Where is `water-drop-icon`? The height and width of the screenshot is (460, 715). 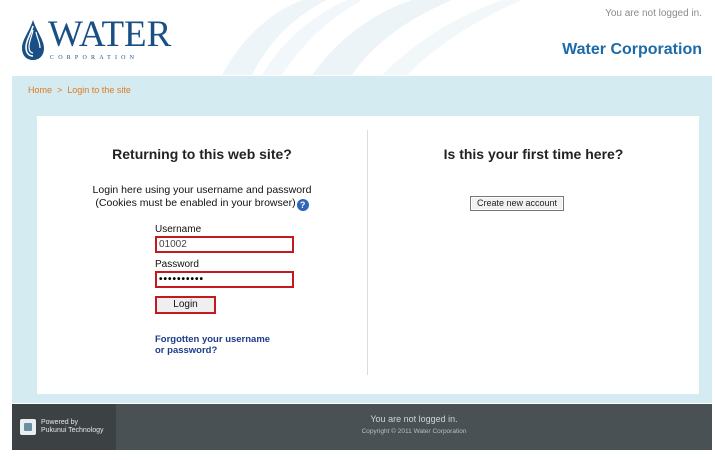
water-drop-icon is located at coordinates (33, 40).